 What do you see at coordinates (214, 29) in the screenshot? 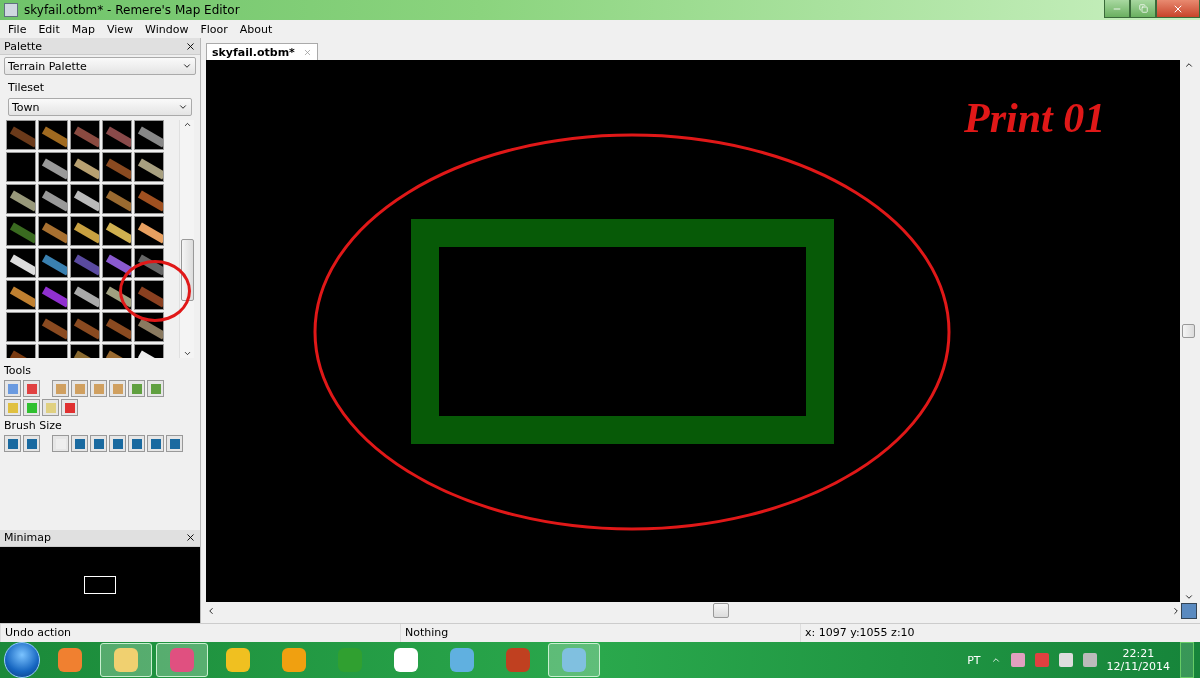
I see `menu-item: Floor` at bounding box center [214, 29].